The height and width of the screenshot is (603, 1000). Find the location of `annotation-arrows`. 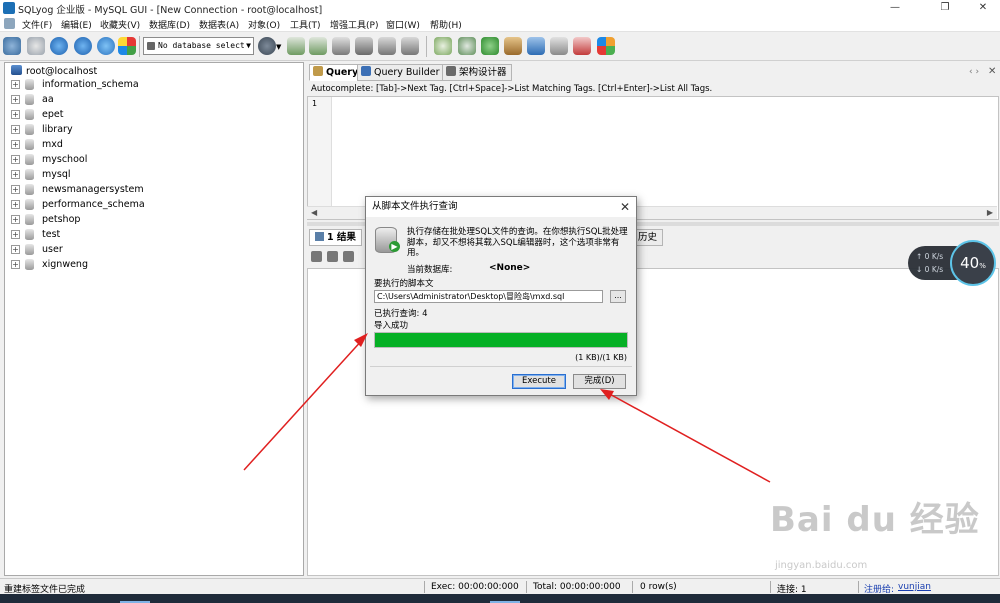

annotation-arrows is located at coordinates (507, 408).